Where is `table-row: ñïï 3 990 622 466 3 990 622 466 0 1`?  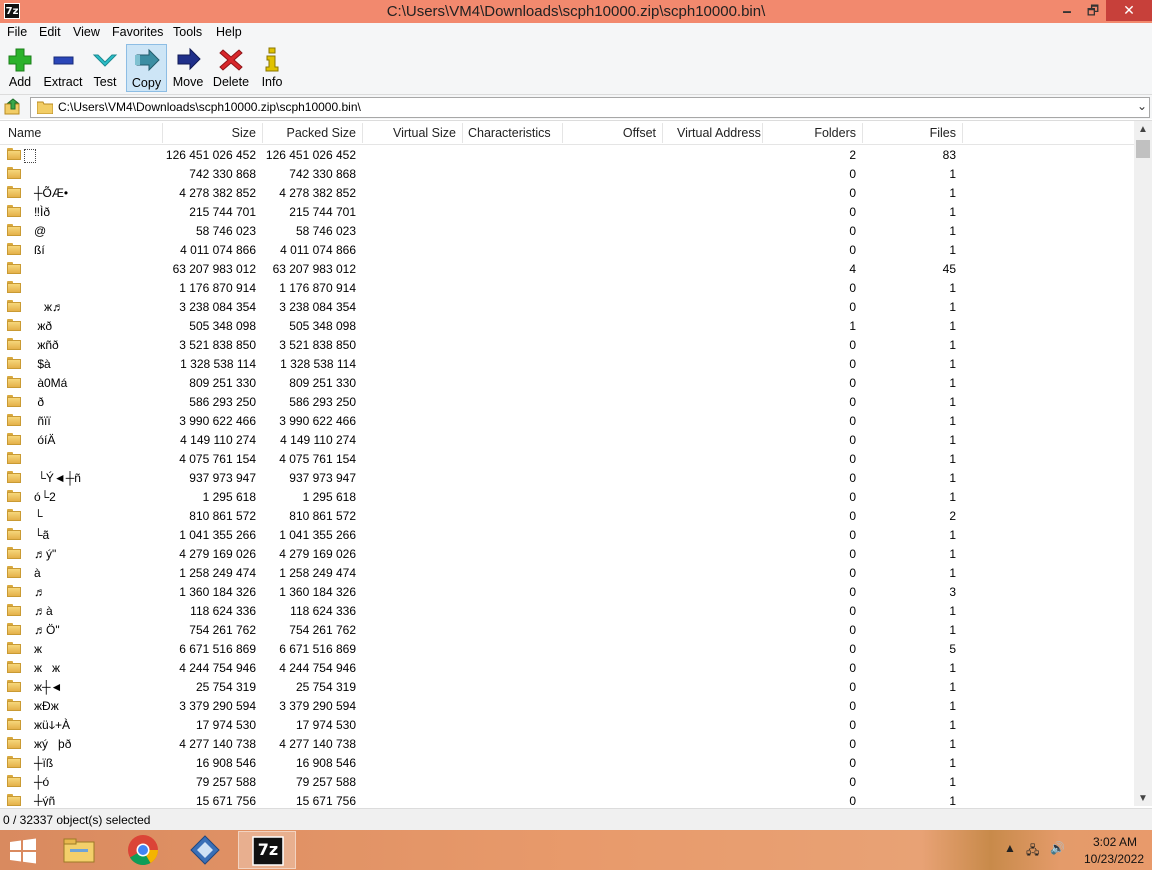
table-row: ñïï 3 990 622 466 3 990 622 466 0 1 is located at coordinates (567, 420).